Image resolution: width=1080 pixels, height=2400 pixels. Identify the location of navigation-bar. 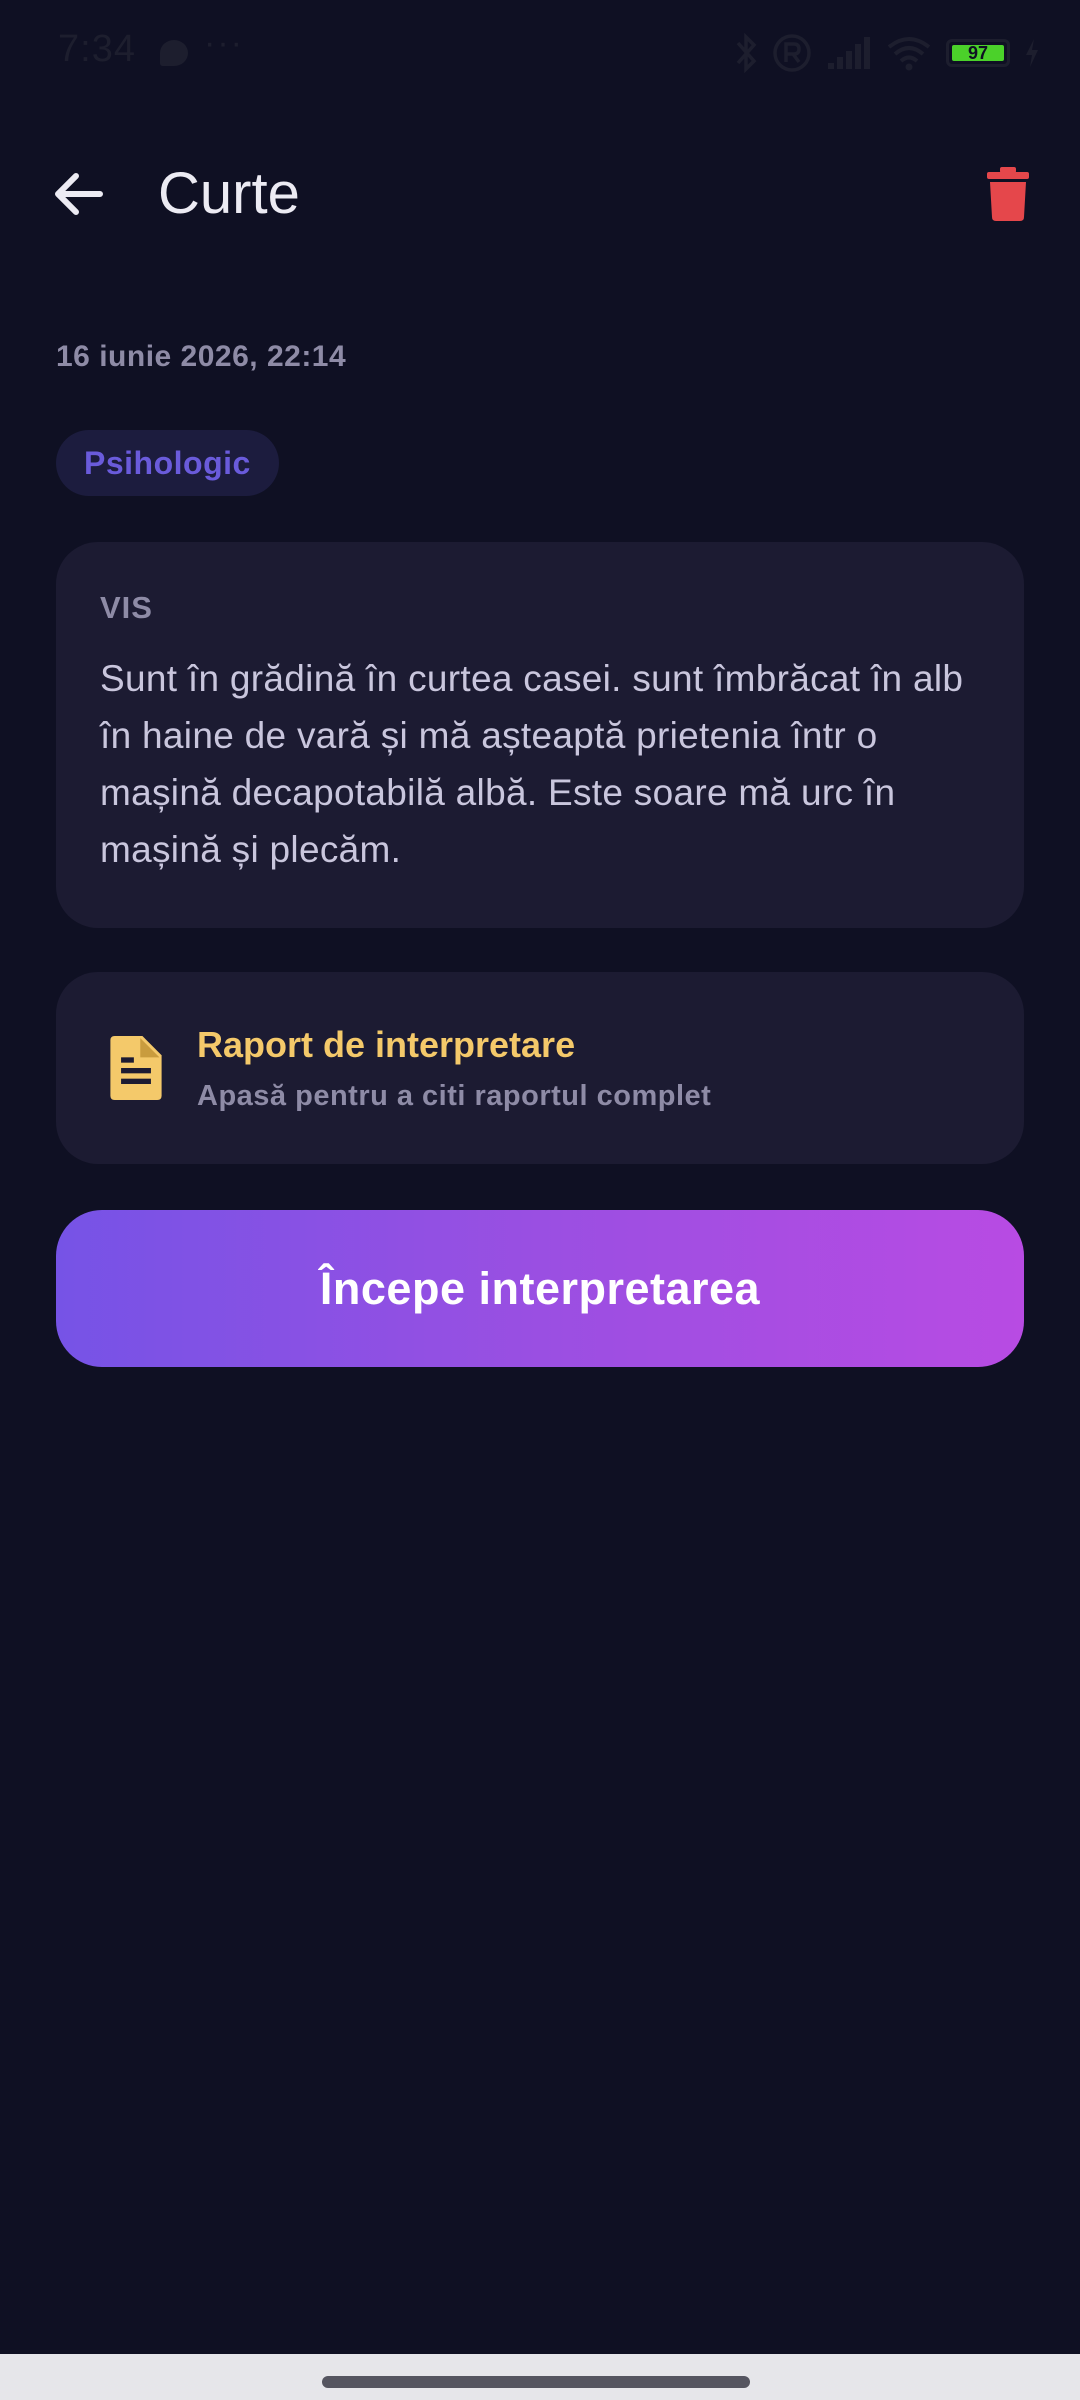
(540, 2377).